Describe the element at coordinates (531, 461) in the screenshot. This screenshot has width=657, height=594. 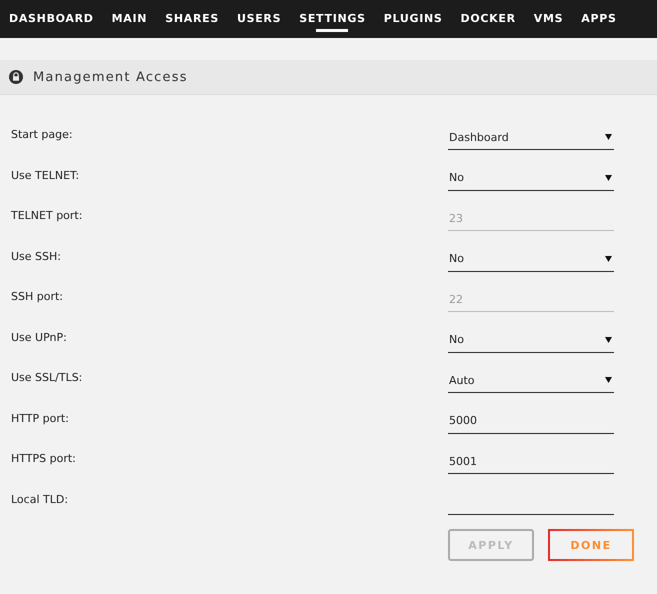
I see `input-field: 5001` at that location.